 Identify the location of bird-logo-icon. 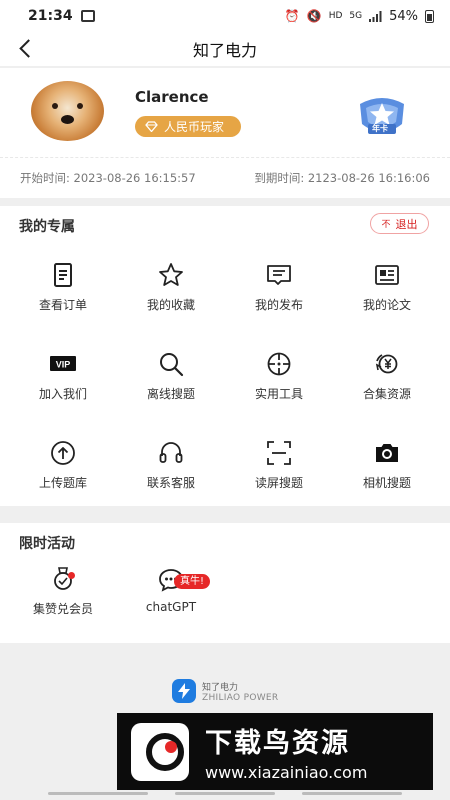
(160, 751).